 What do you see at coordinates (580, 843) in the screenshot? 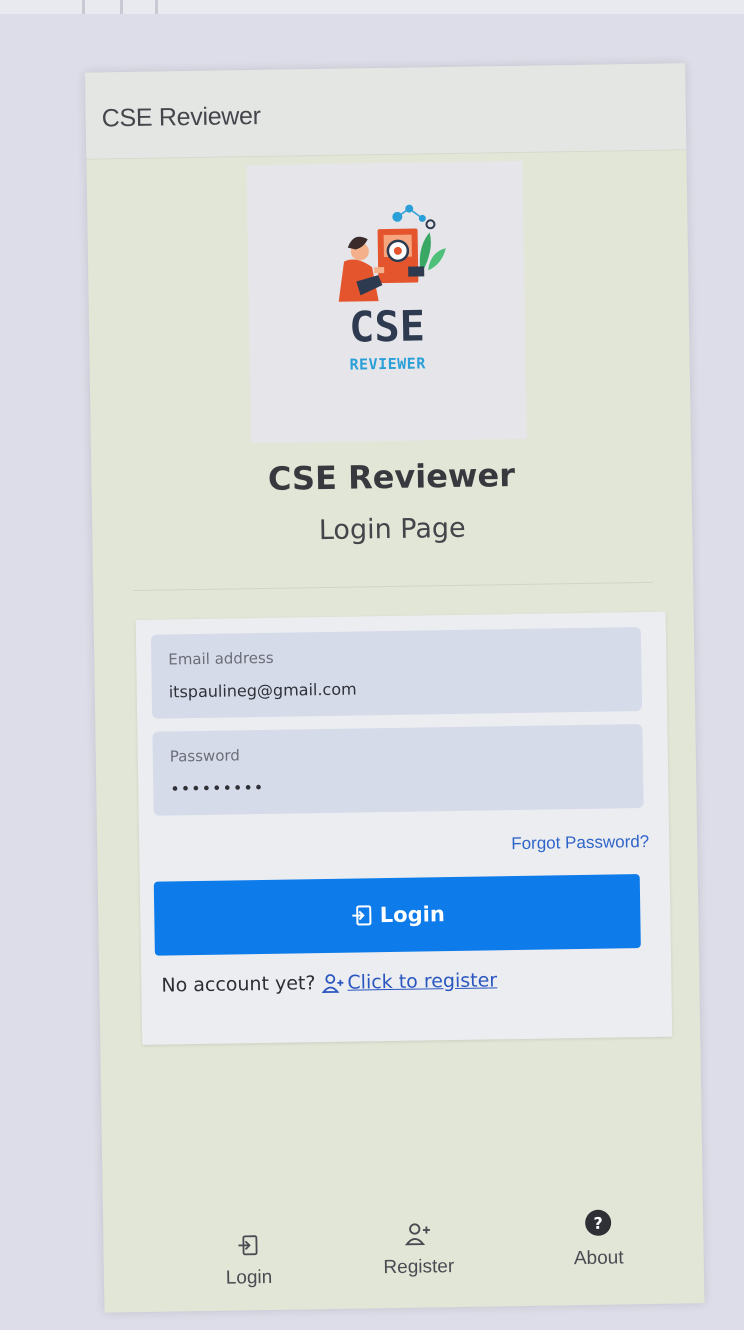
I see `forgot-password-link: Forgot Password?` at bounding box center [580, 843].